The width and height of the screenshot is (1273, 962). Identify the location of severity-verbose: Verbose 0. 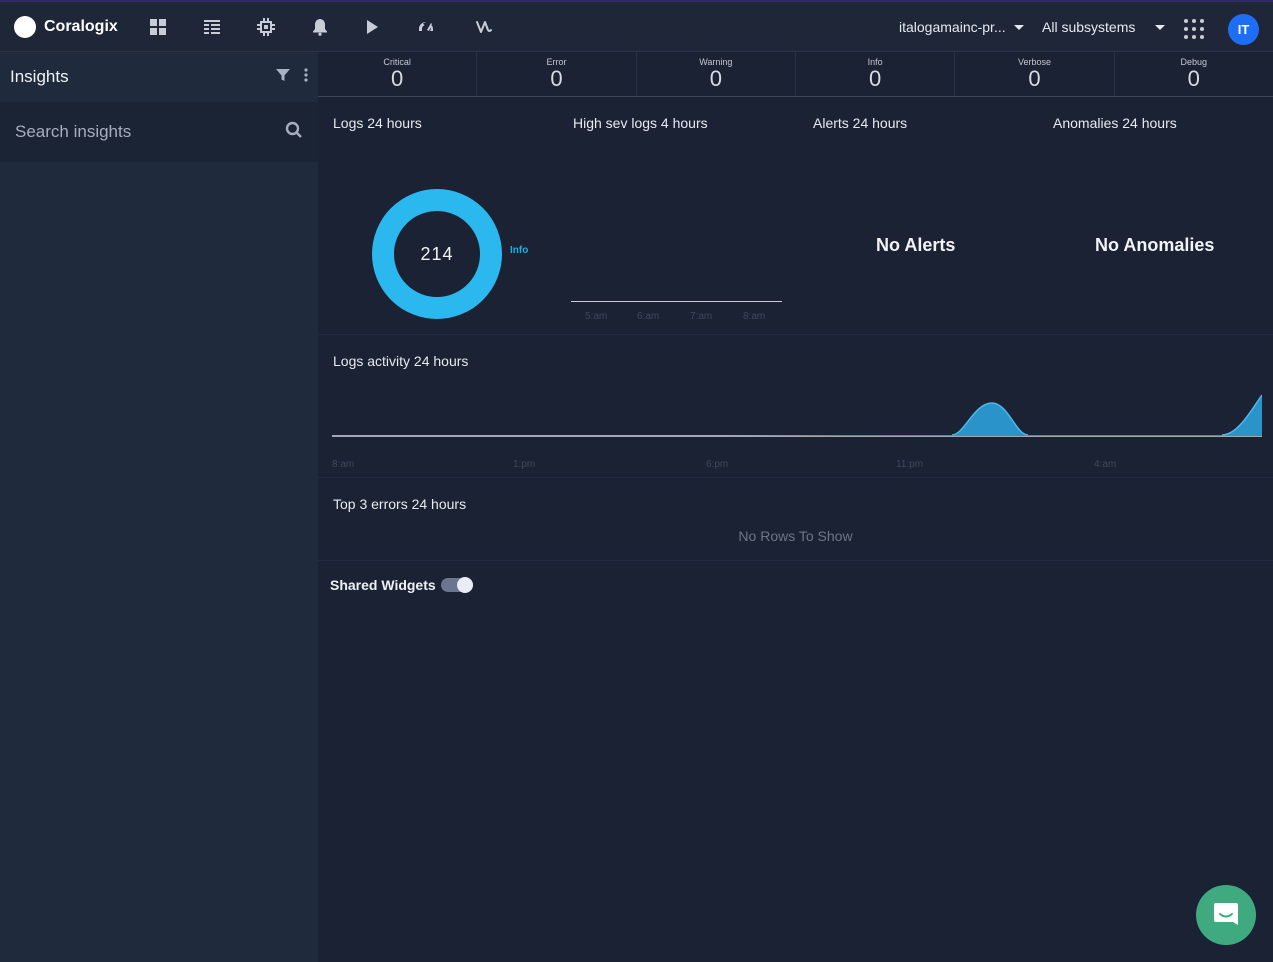
(1035, 74).